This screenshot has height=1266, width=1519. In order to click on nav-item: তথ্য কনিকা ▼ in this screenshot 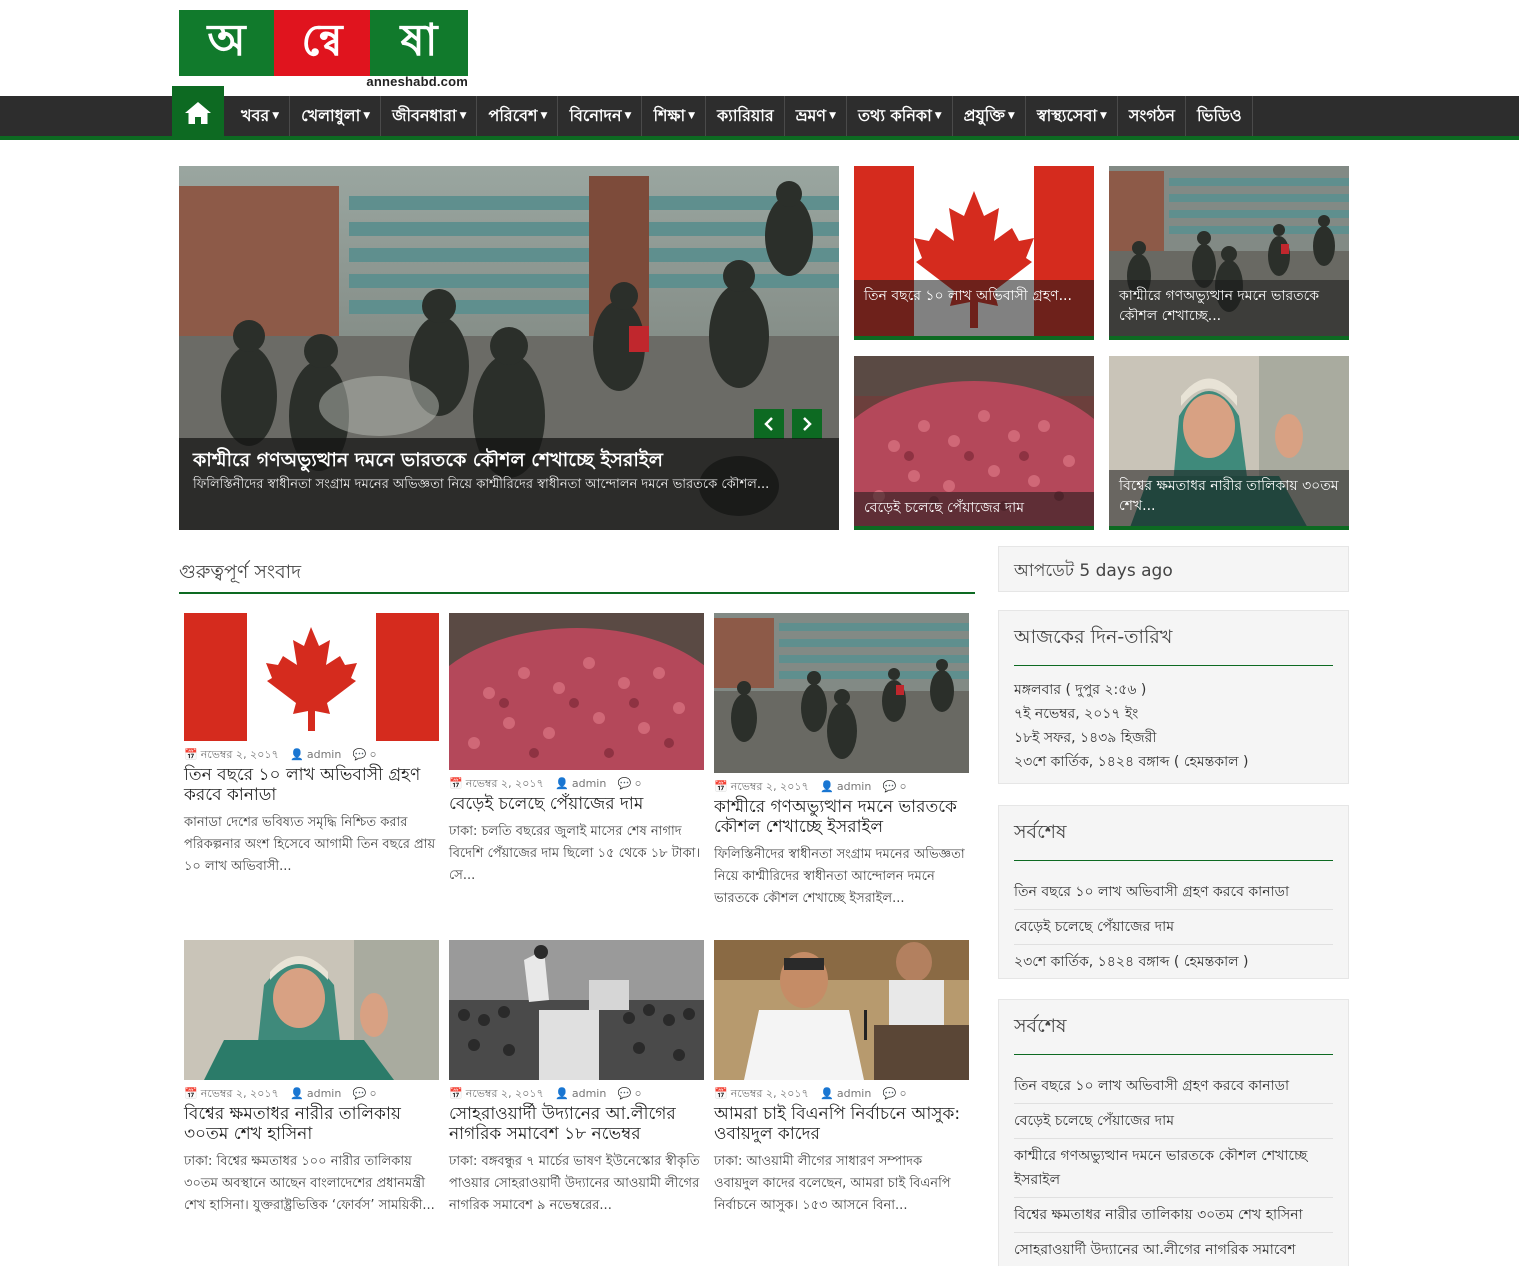, I will do `click(900, 116)`.